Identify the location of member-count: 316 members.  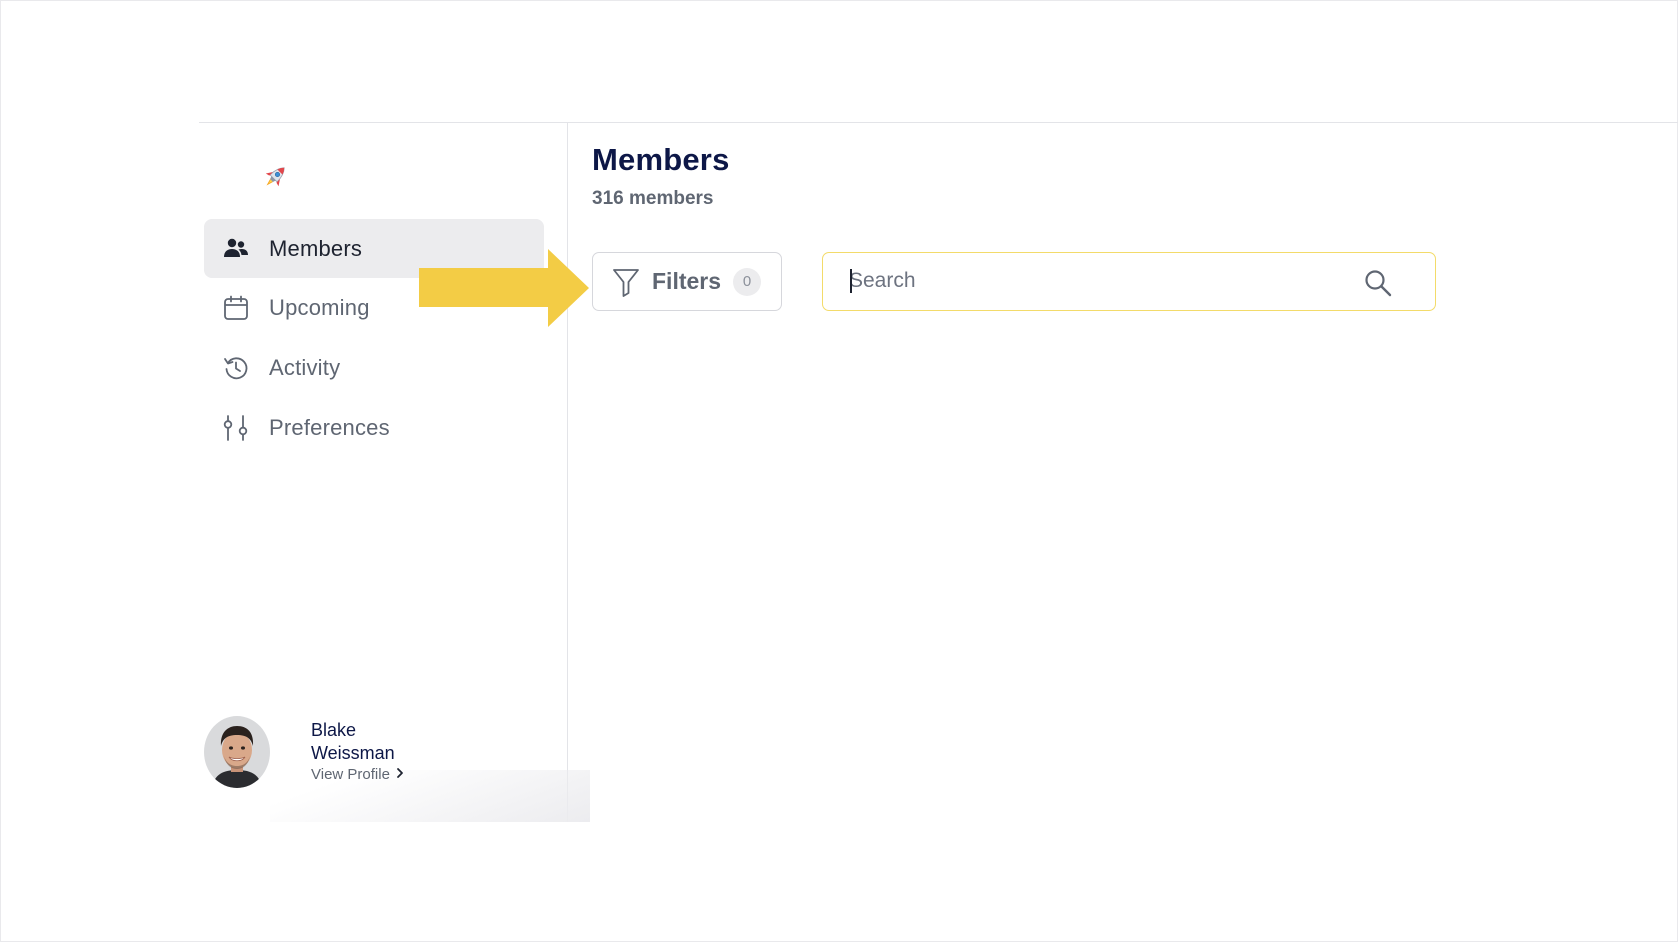
(653, 198).